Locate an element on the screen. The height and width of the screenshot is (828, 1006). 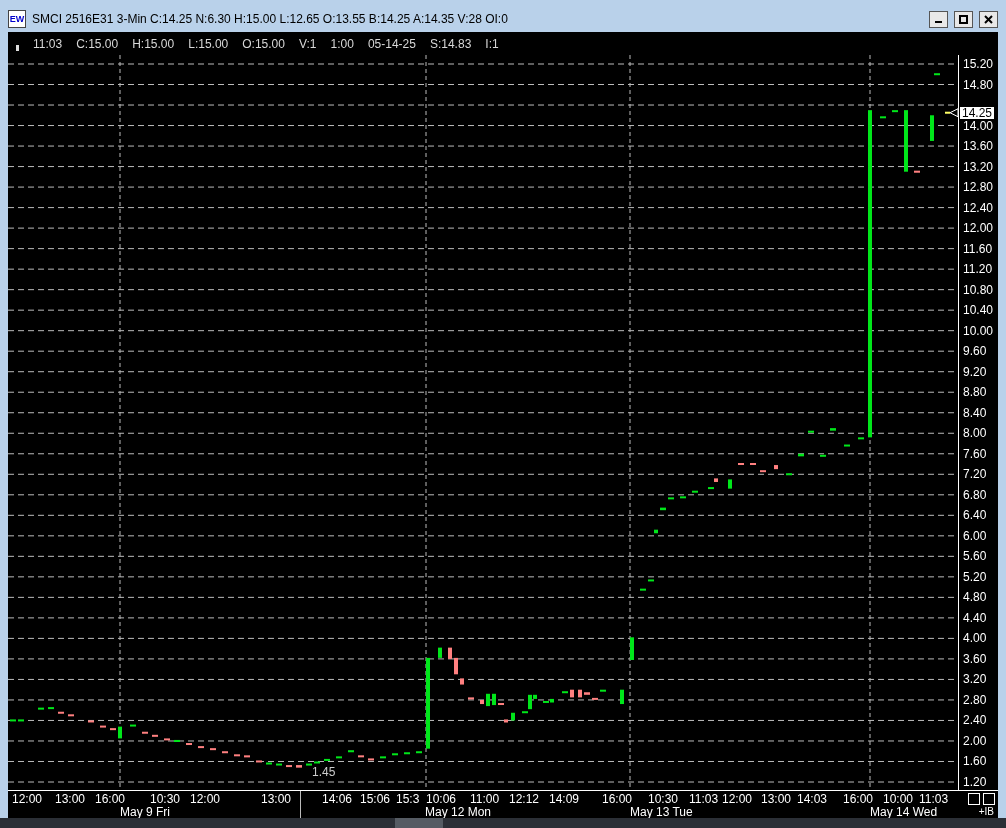
price-label: 1.60 is located at coordinates (975, 761).